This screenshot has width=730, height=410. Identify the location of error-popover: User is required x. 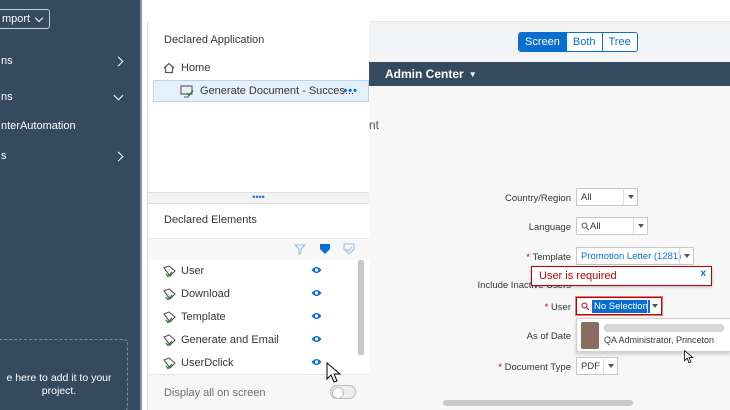
(621, 276).